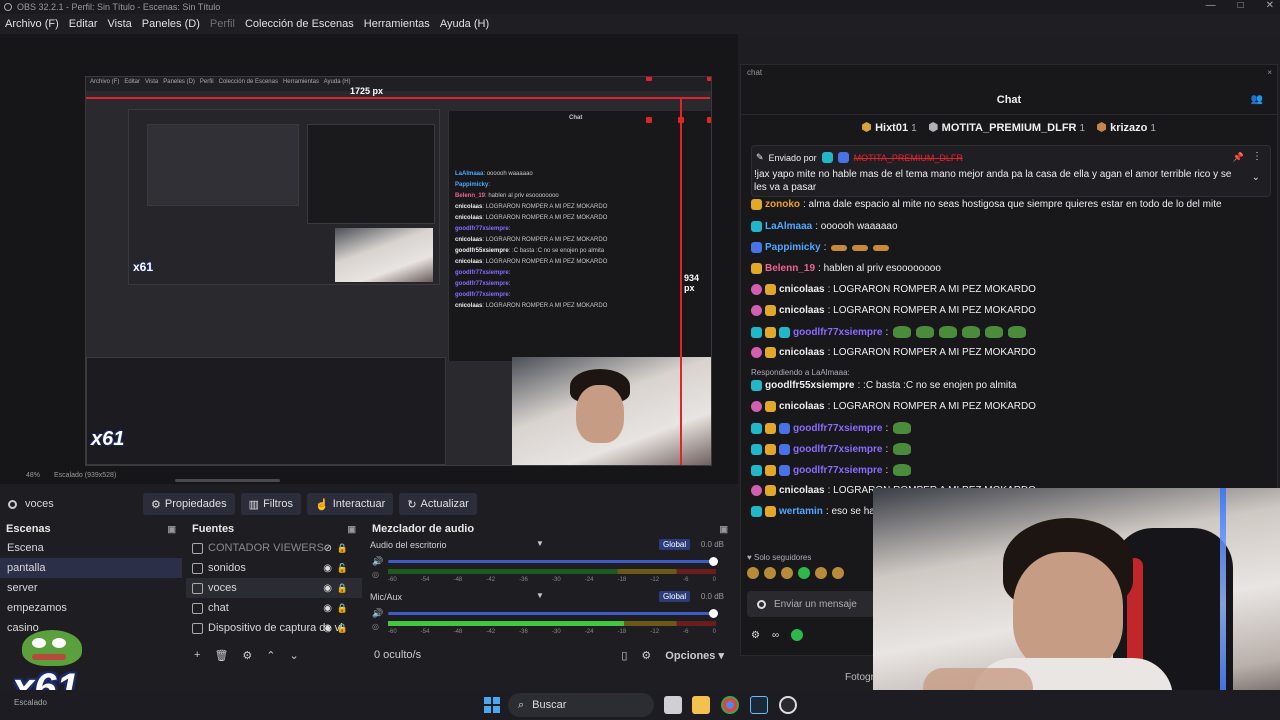 This screenshot has width=1280, height=720. What do you see at coordinates (1257, 99) in the screenshot?
I see `users-icon: 👥` at bounding box center [1257, 99].